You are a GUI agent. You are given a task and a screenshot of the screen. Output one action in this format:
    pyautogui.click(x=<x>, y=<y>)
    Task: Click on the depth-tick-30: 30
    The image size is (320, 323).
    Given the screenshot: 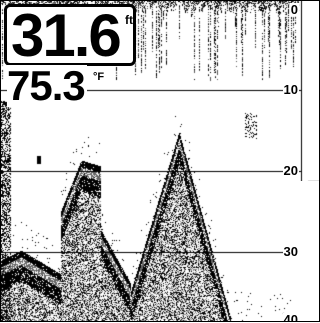 What is the action you would take?
    pyautogui.click(x=290, y=251)
    